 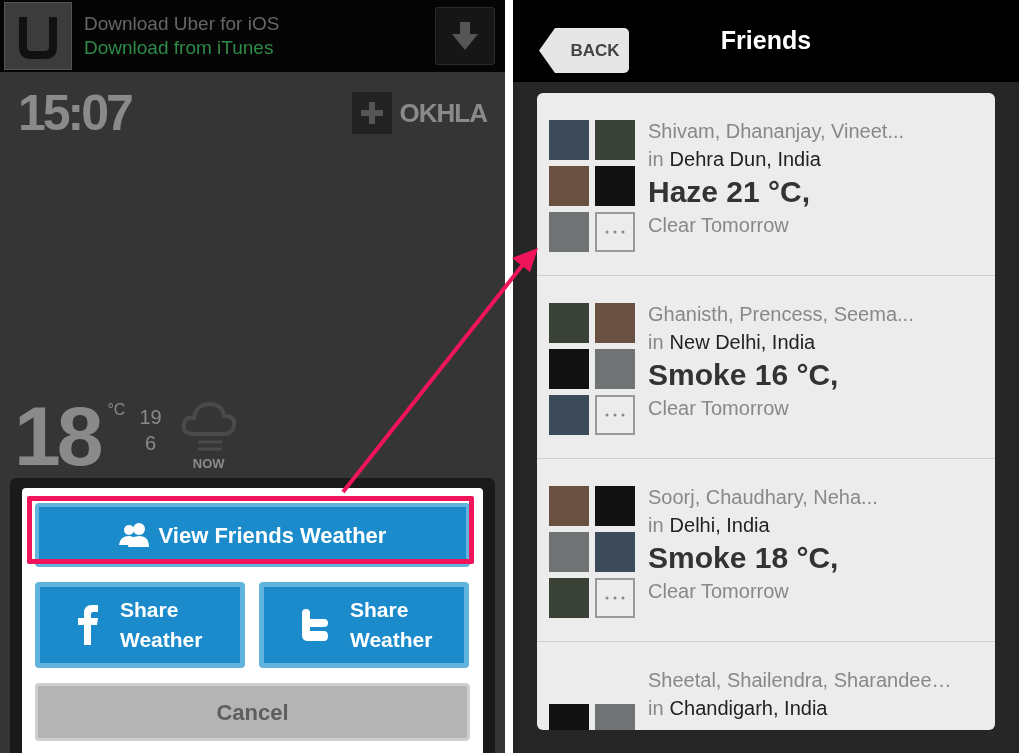 I want to click on friend-group-row: Sheetal, Shailendra, Sharandee… in Chandigarh, India, so click(x=766, y=686).